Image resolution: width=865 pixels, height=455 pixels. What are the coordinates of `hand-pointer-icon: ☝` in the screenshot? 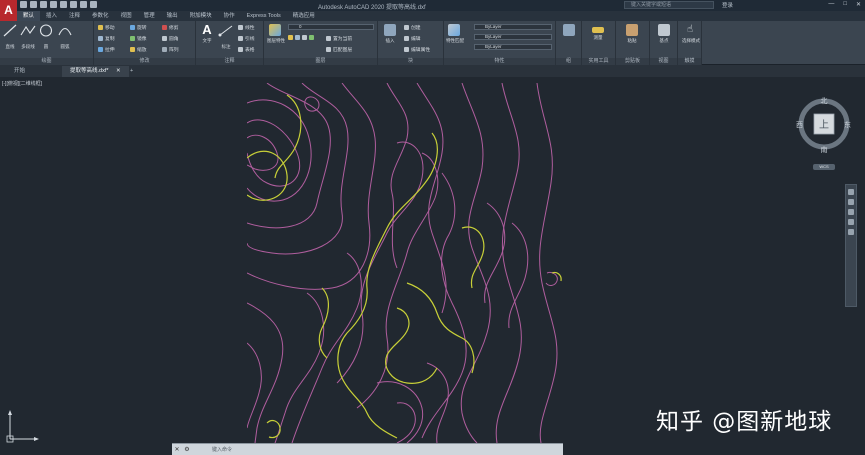 It's located at (690, 29).